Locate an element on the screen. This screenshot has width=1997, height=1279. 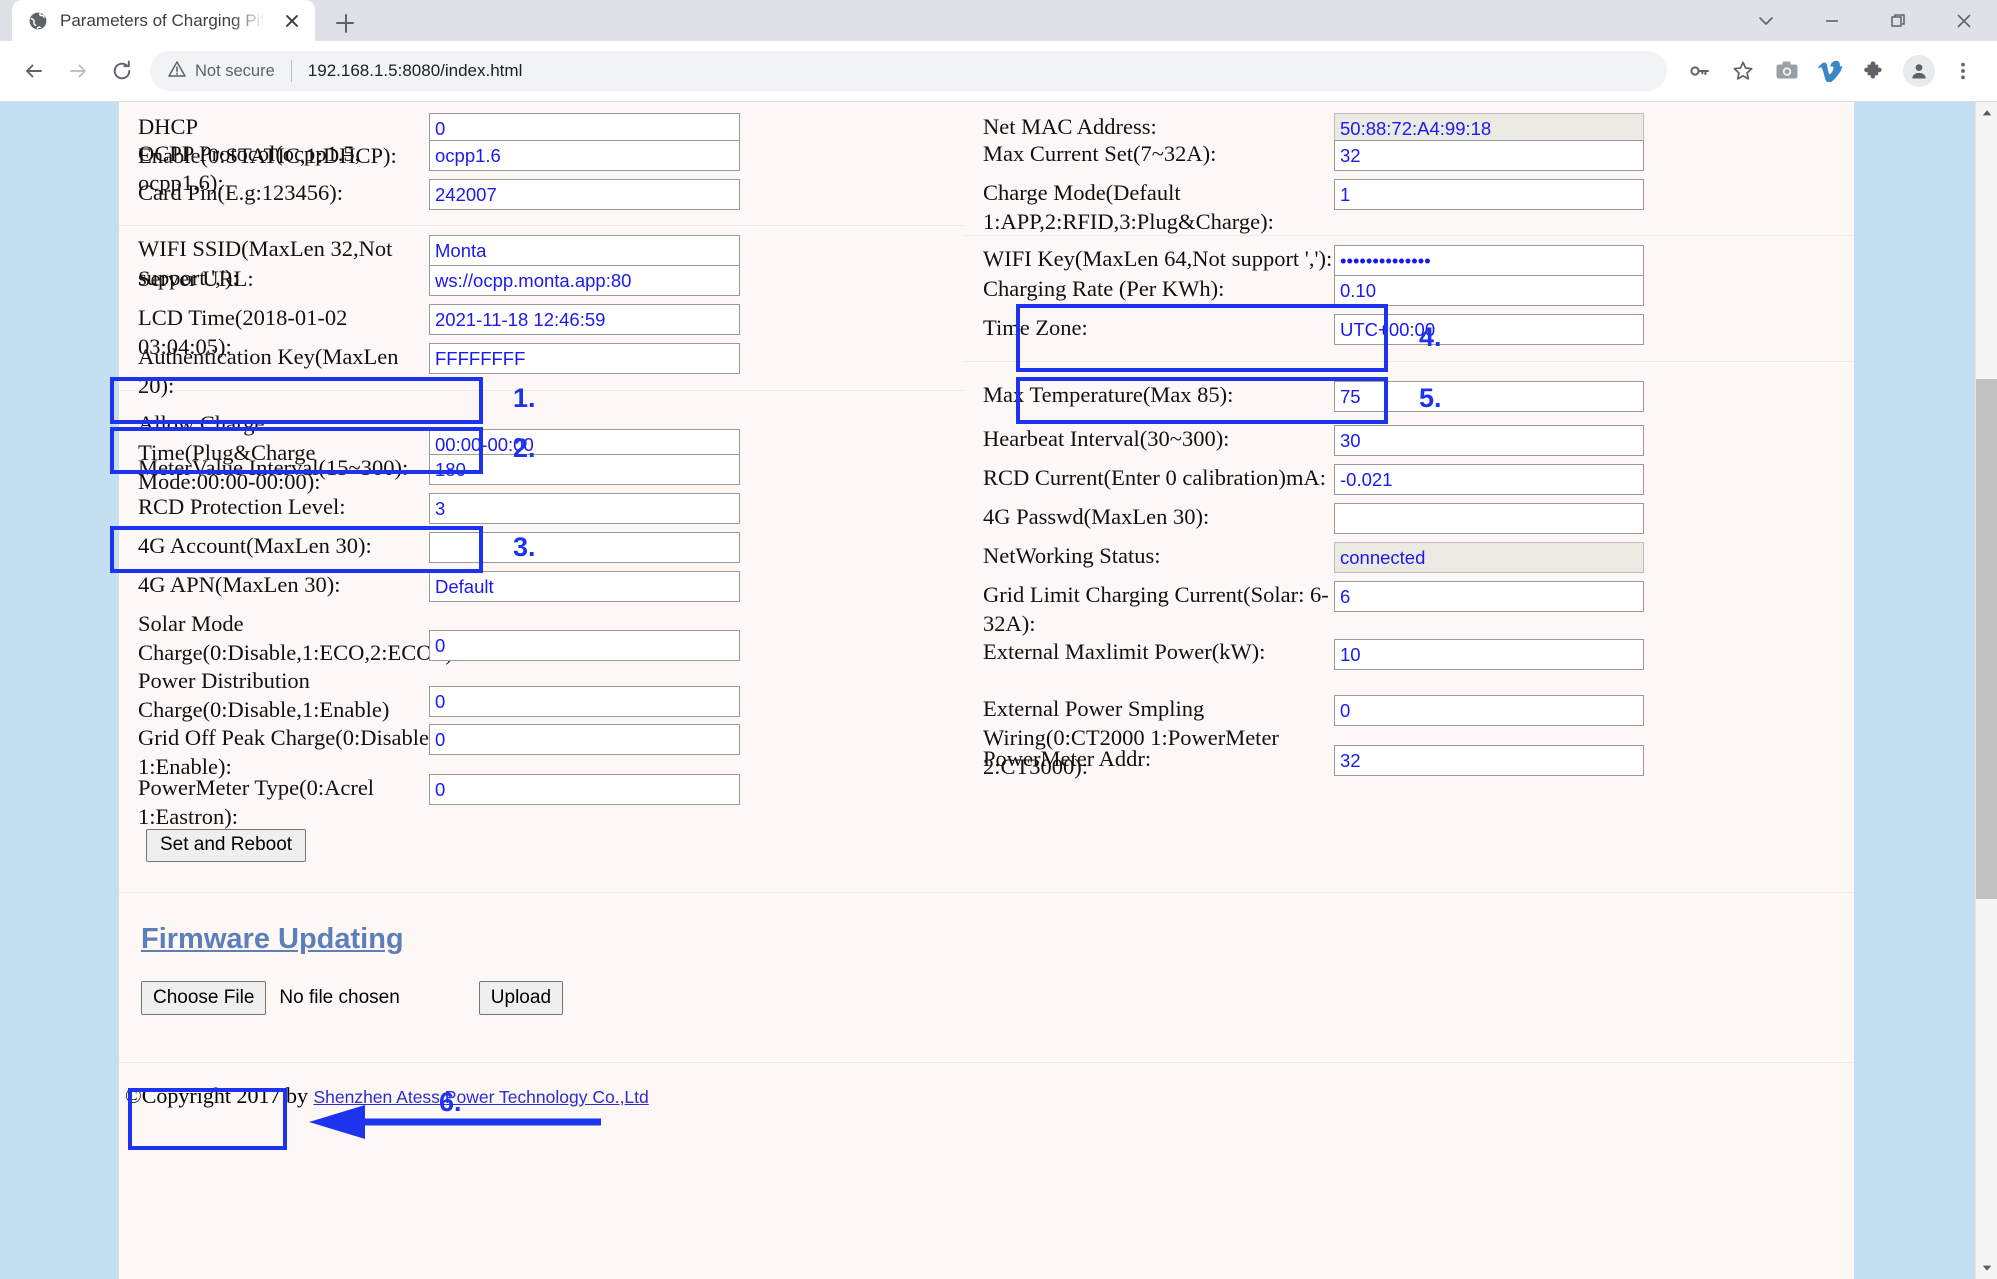
form-row: Max Temperature(Max 85): is located at coordinates (1409, 393).